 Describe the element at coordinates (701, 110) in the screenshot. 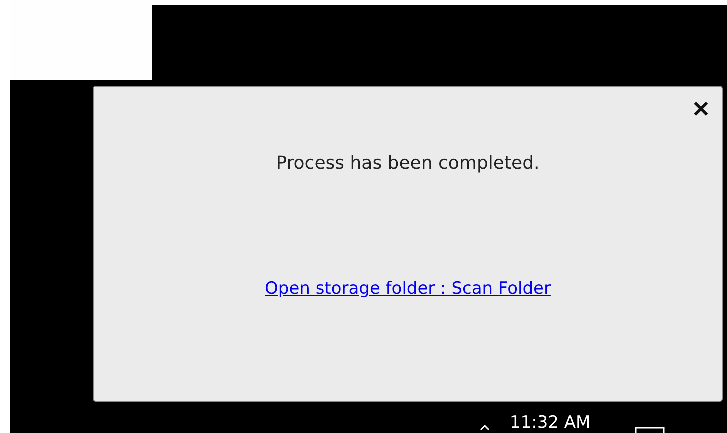

I see `close-button: ✕` at that location.